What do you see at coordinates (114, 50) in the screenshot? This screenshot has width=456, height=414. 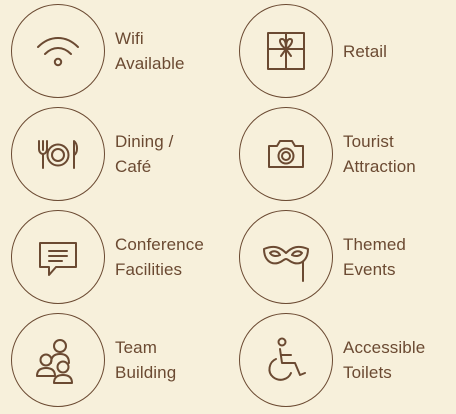 I see `amenity-wifi: Wifi Available` at bounding box center [114, 50].